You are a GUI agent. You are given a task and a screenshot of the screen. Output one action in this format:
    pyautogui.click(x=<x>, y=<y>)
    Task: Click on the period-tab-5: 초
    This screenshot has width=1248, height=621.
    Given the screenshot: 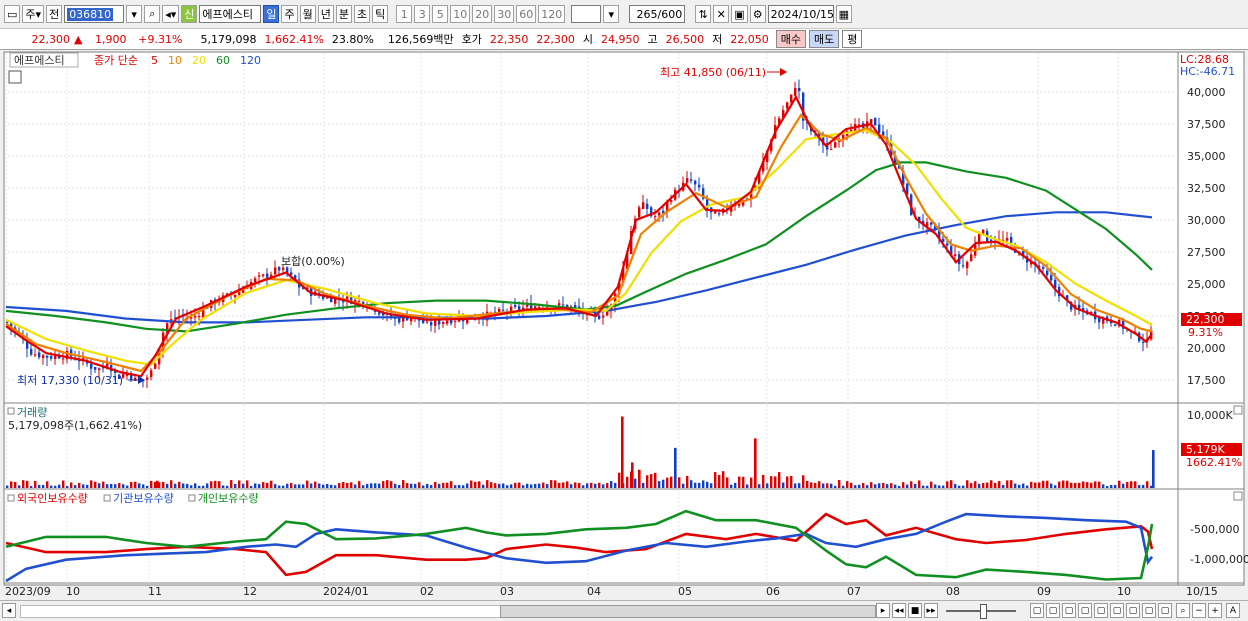 What is the action you would take?
    pyautogui.click(x=362, y=14)
    